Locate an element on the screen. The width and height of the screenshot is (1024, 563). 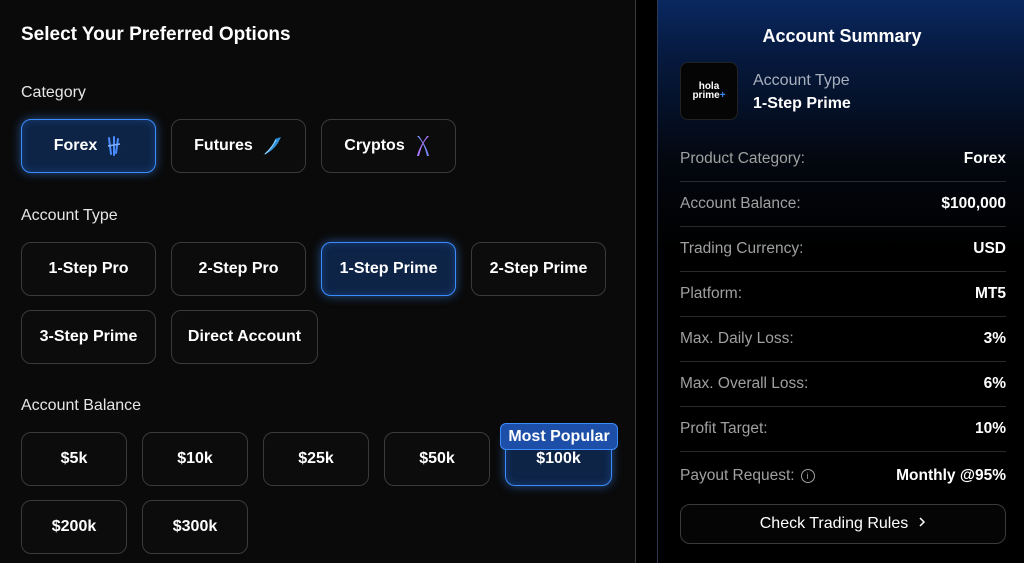
category-futures-button: Futures is located at coordinates (238, 146).